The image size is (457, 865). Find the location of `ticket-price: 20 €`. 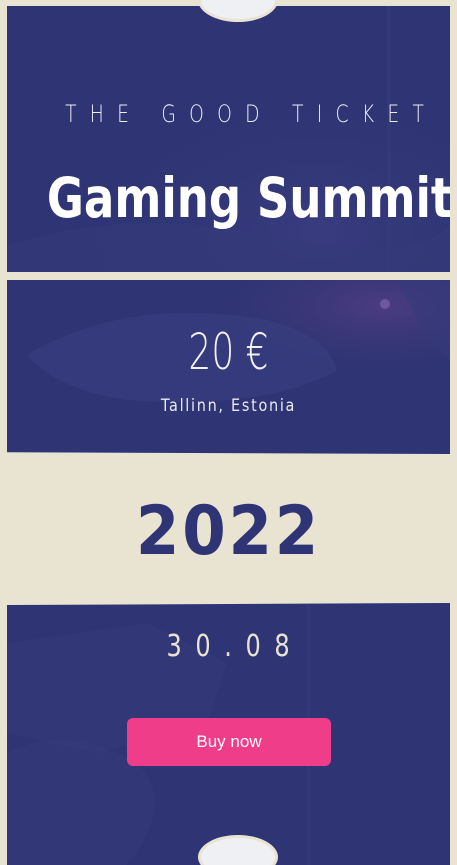

ticket-price: 20 € is located at coordinates (228, 352).